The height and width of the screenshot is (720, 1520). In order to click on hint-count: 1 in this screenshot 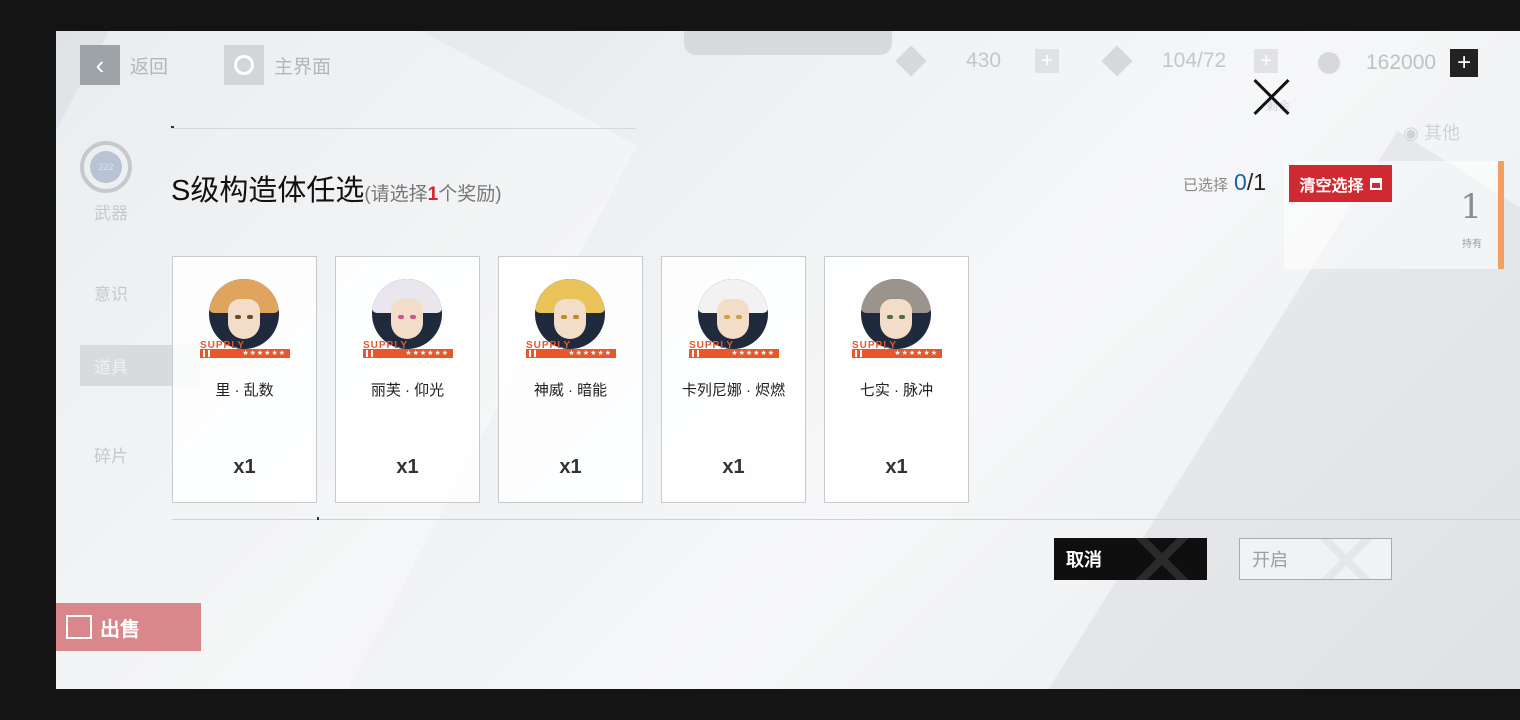, I will do `click(433, 194)`.